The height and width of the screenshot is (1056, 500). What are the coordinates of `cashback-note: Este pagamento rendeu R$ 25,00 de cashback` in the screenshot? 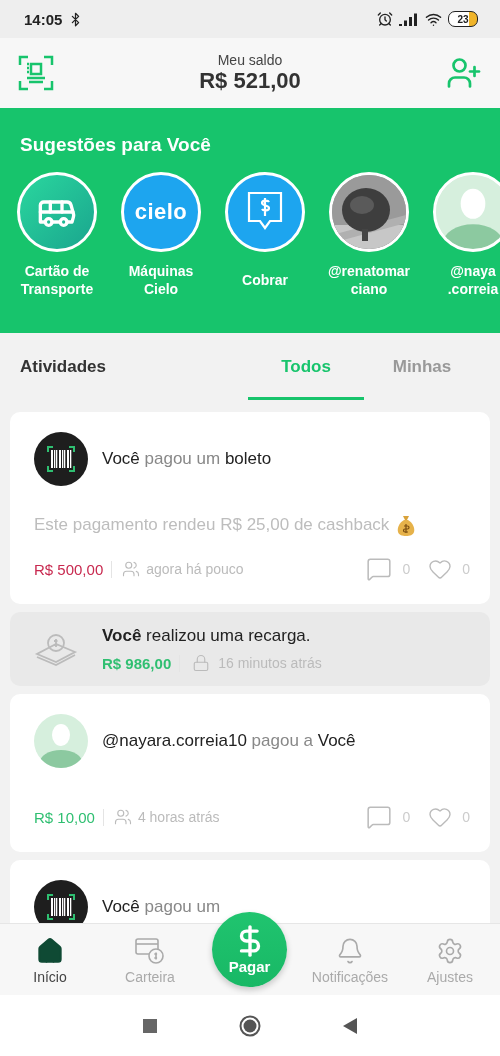 It's located at (212, 525).